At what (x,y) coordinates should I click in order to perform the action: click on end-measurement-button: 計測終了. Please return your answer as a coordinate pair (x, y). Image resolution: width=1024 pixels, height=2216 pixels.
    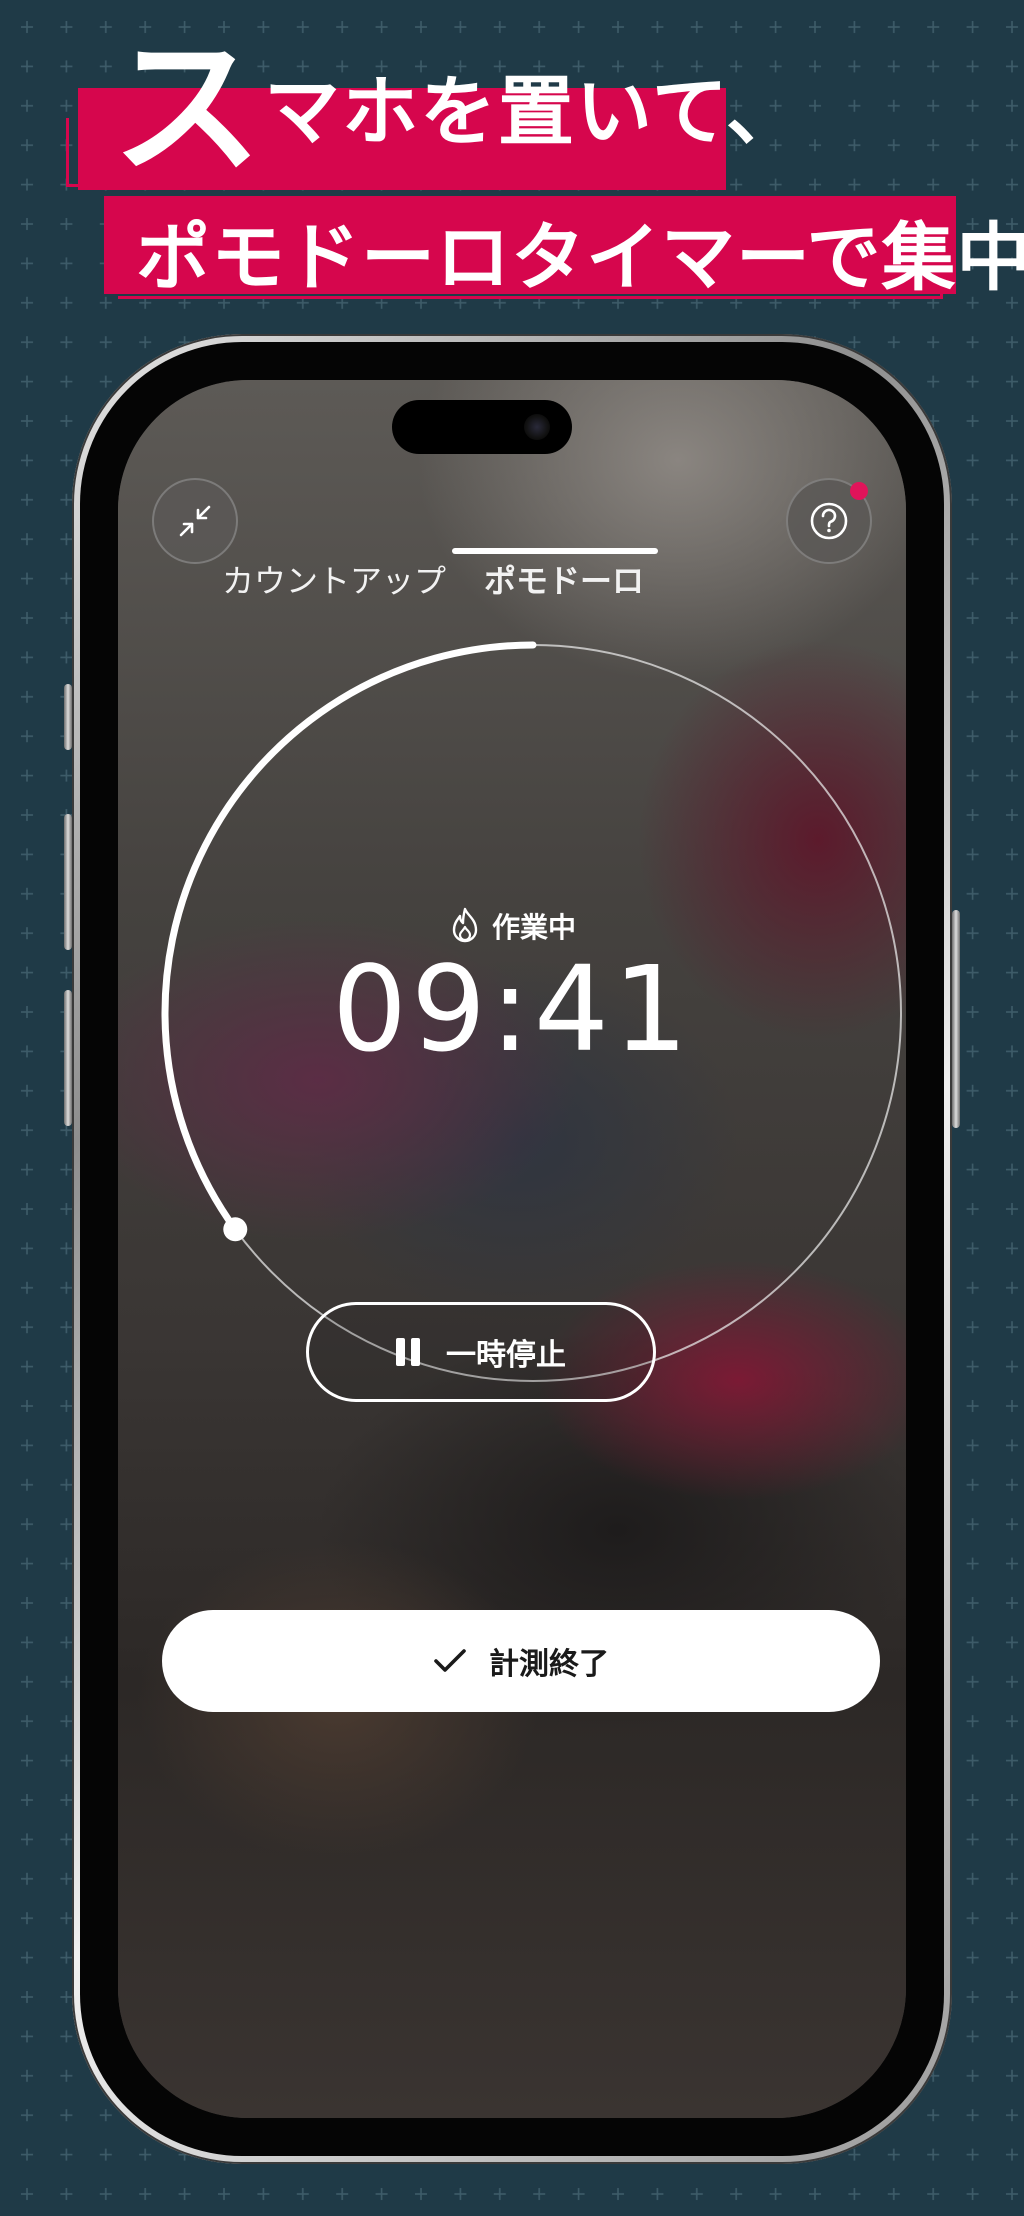
    Looking at the image, I should click on (521, 1661).